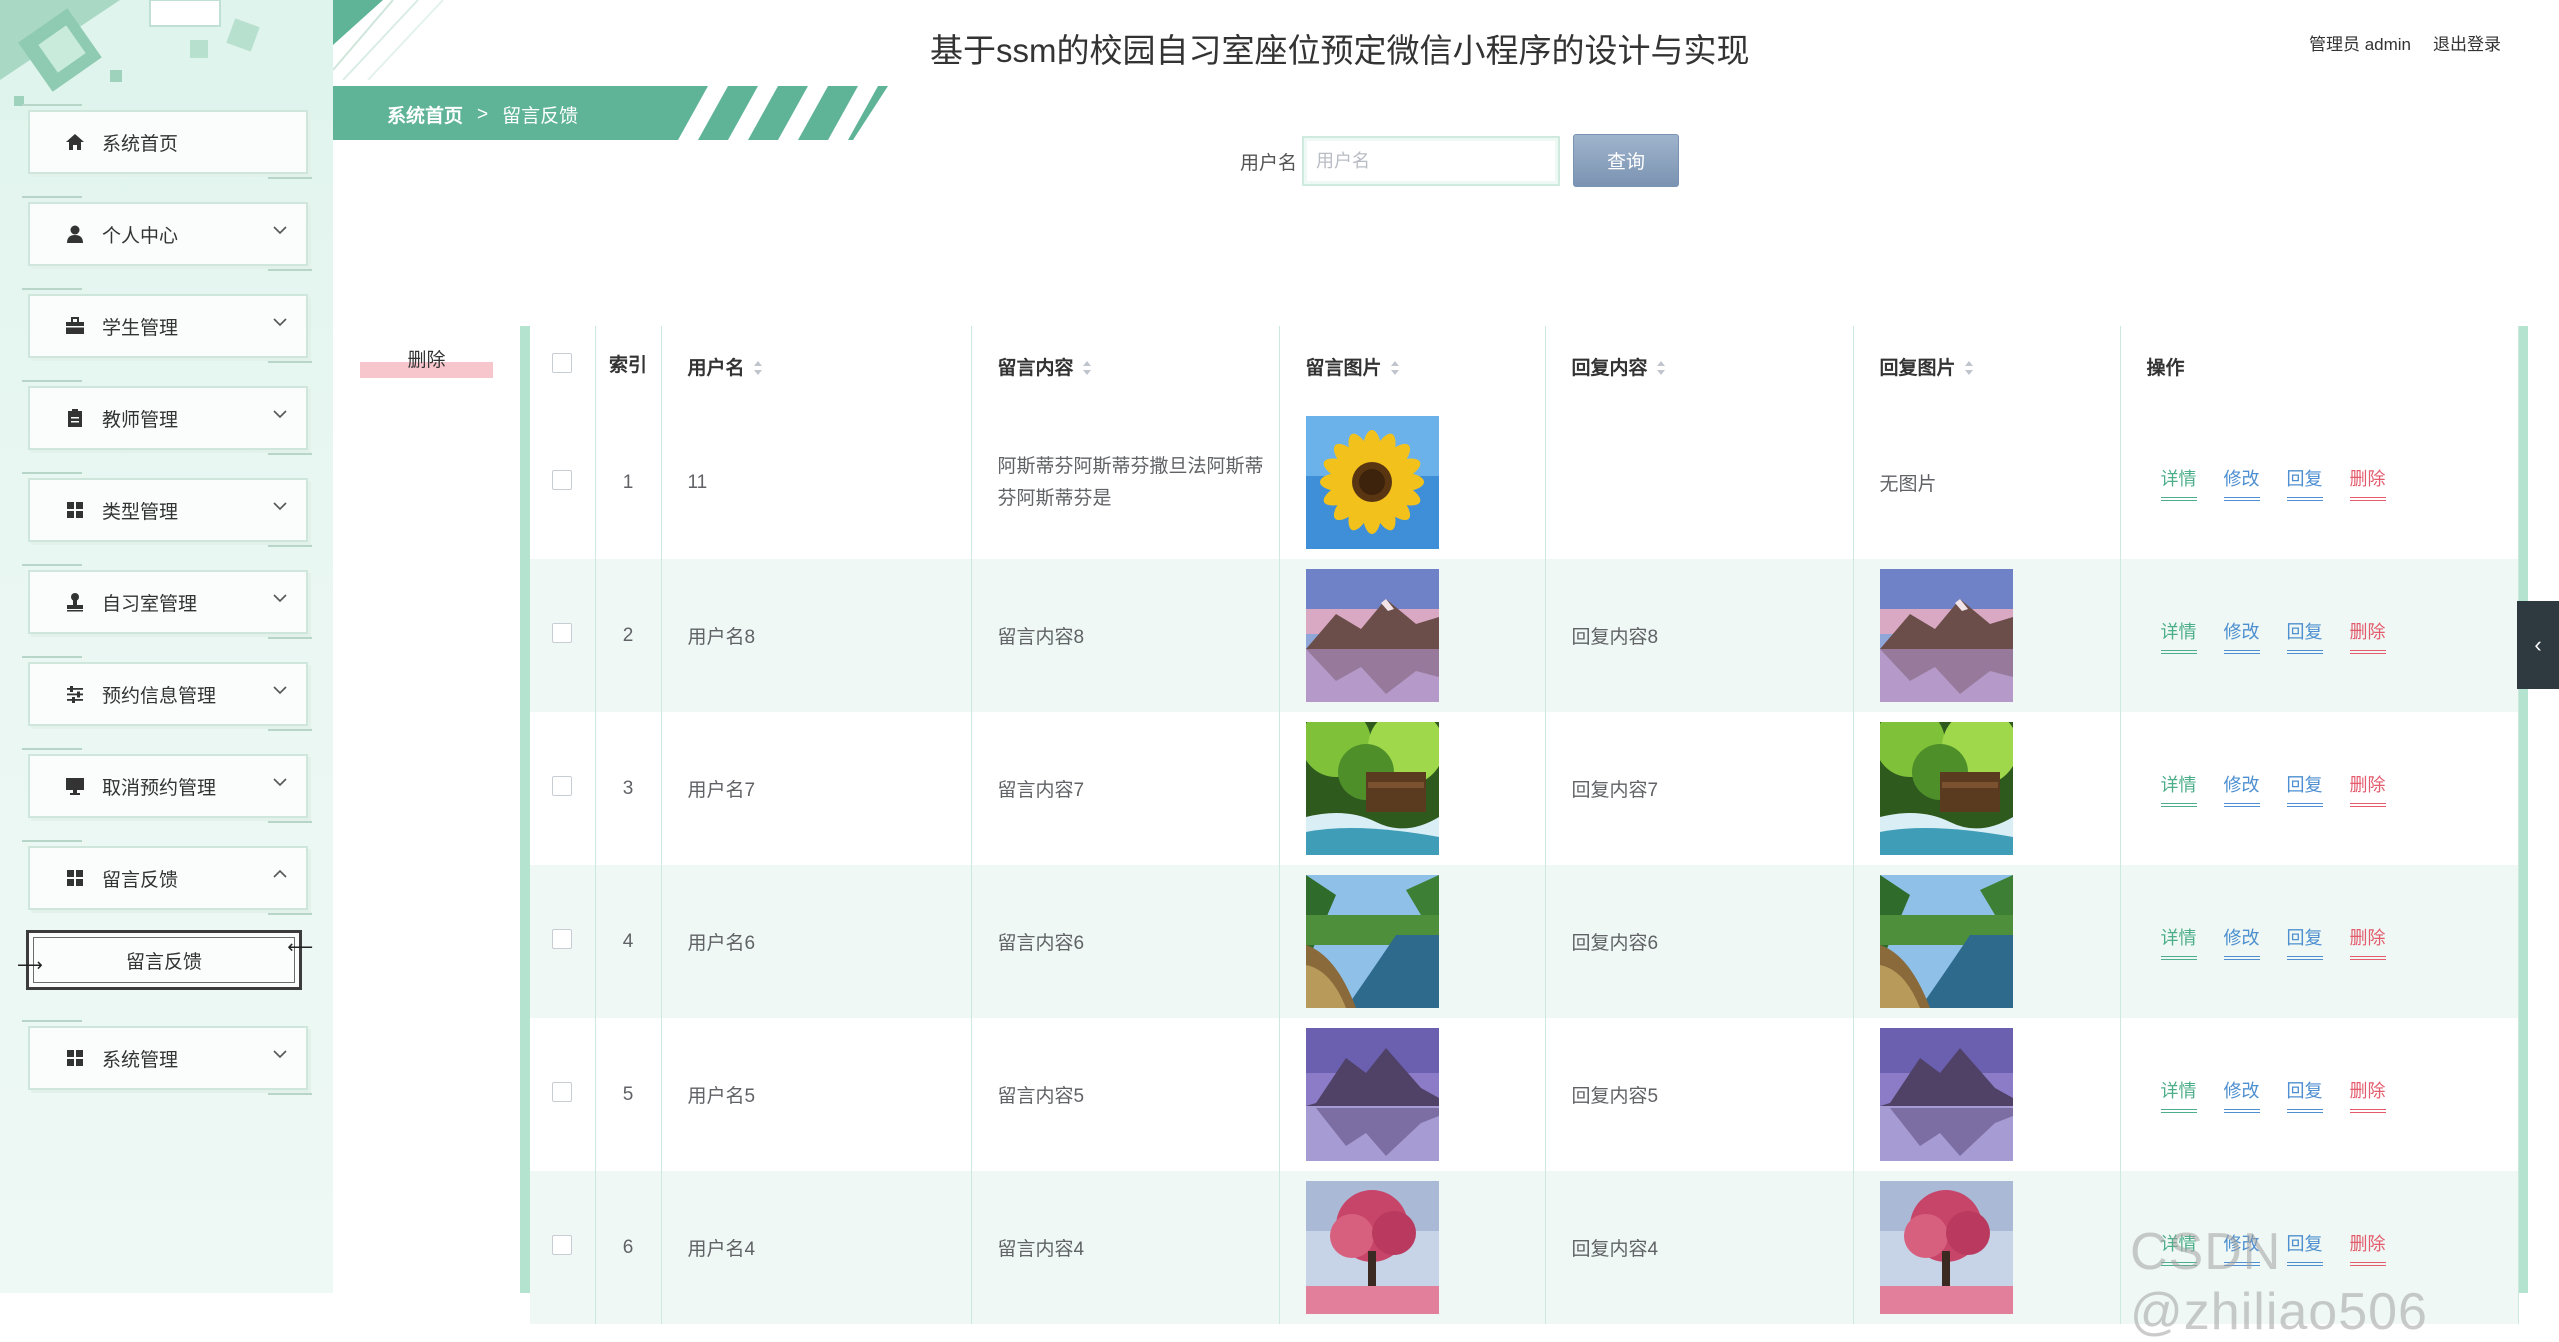 The width and height of the screenshot is (2559, 1342). Describe the element at coordinates (425, 114) in the screenshot. I see `breadcrumb-home: 系统首页` at that location.